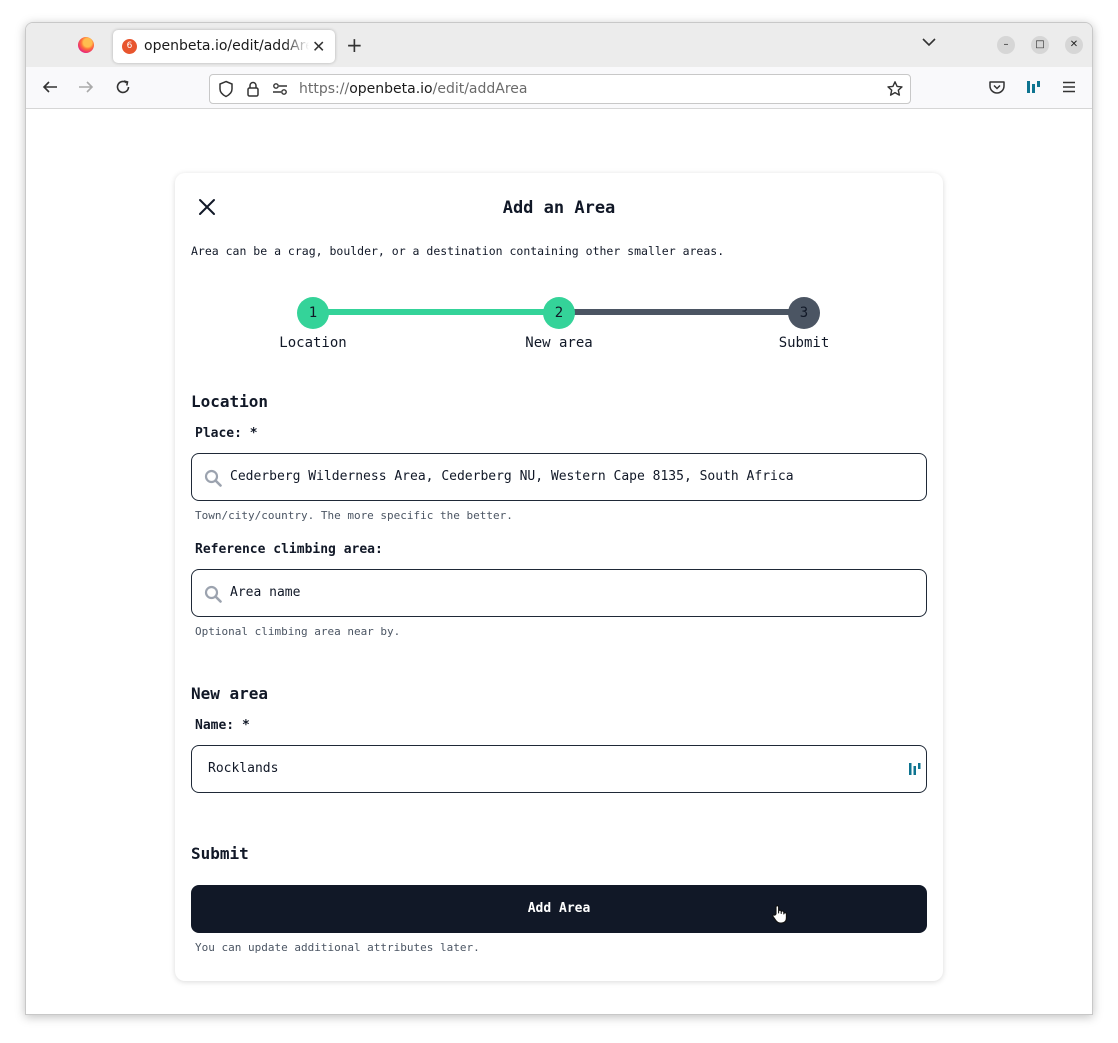 The width and height of the screenshot is (1118, 1043). Describe the element at coordinates (559, 45) in the screenshot. I see `tab-bar: 6 openbeta.io/edit/addArea ✕ + – □ ✕` at that location.